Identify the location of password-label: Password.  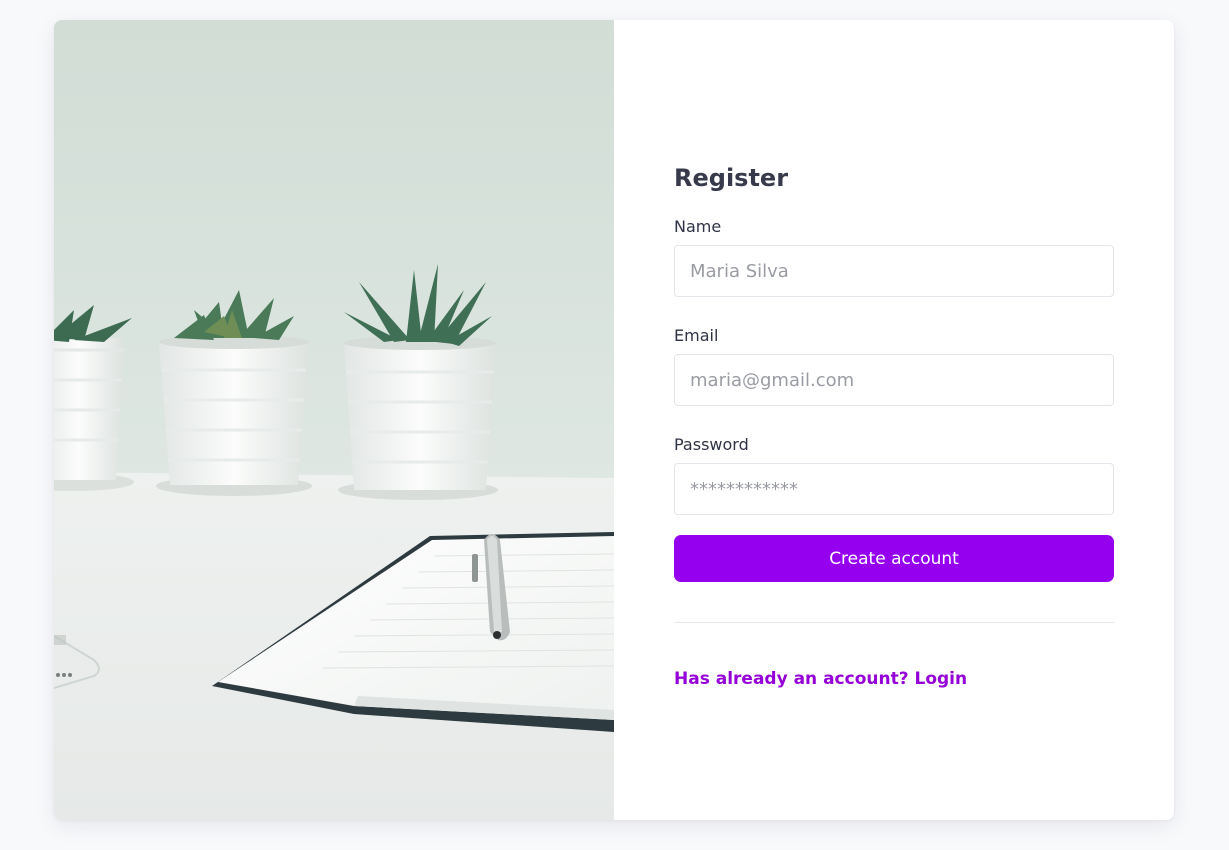
(711, 444).